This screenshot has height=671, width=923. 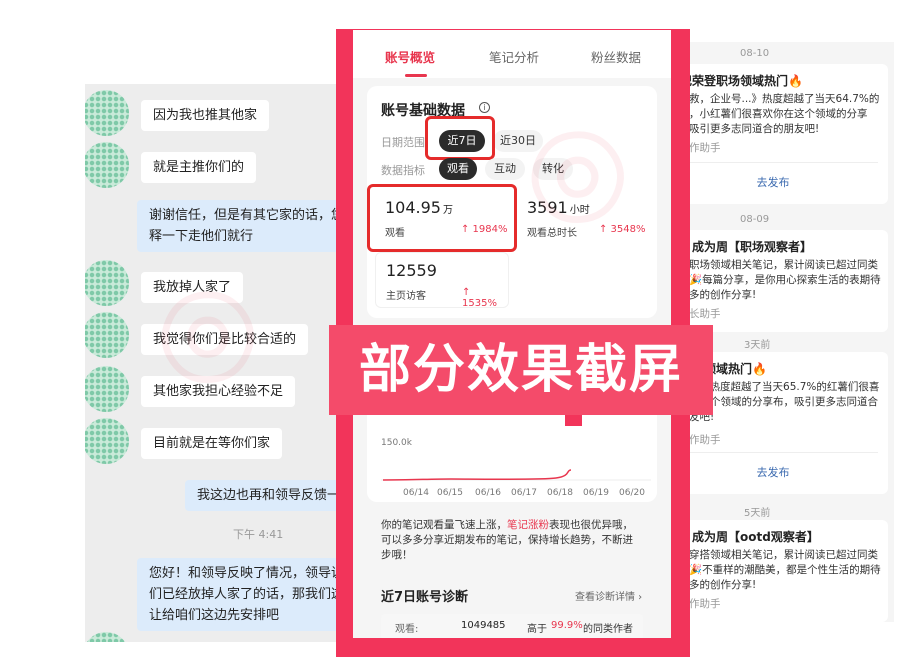 What do you see at coordinates (411, 270) in the screenshot?
I see `metric-value: 12559` at bounding box center [411, 270].